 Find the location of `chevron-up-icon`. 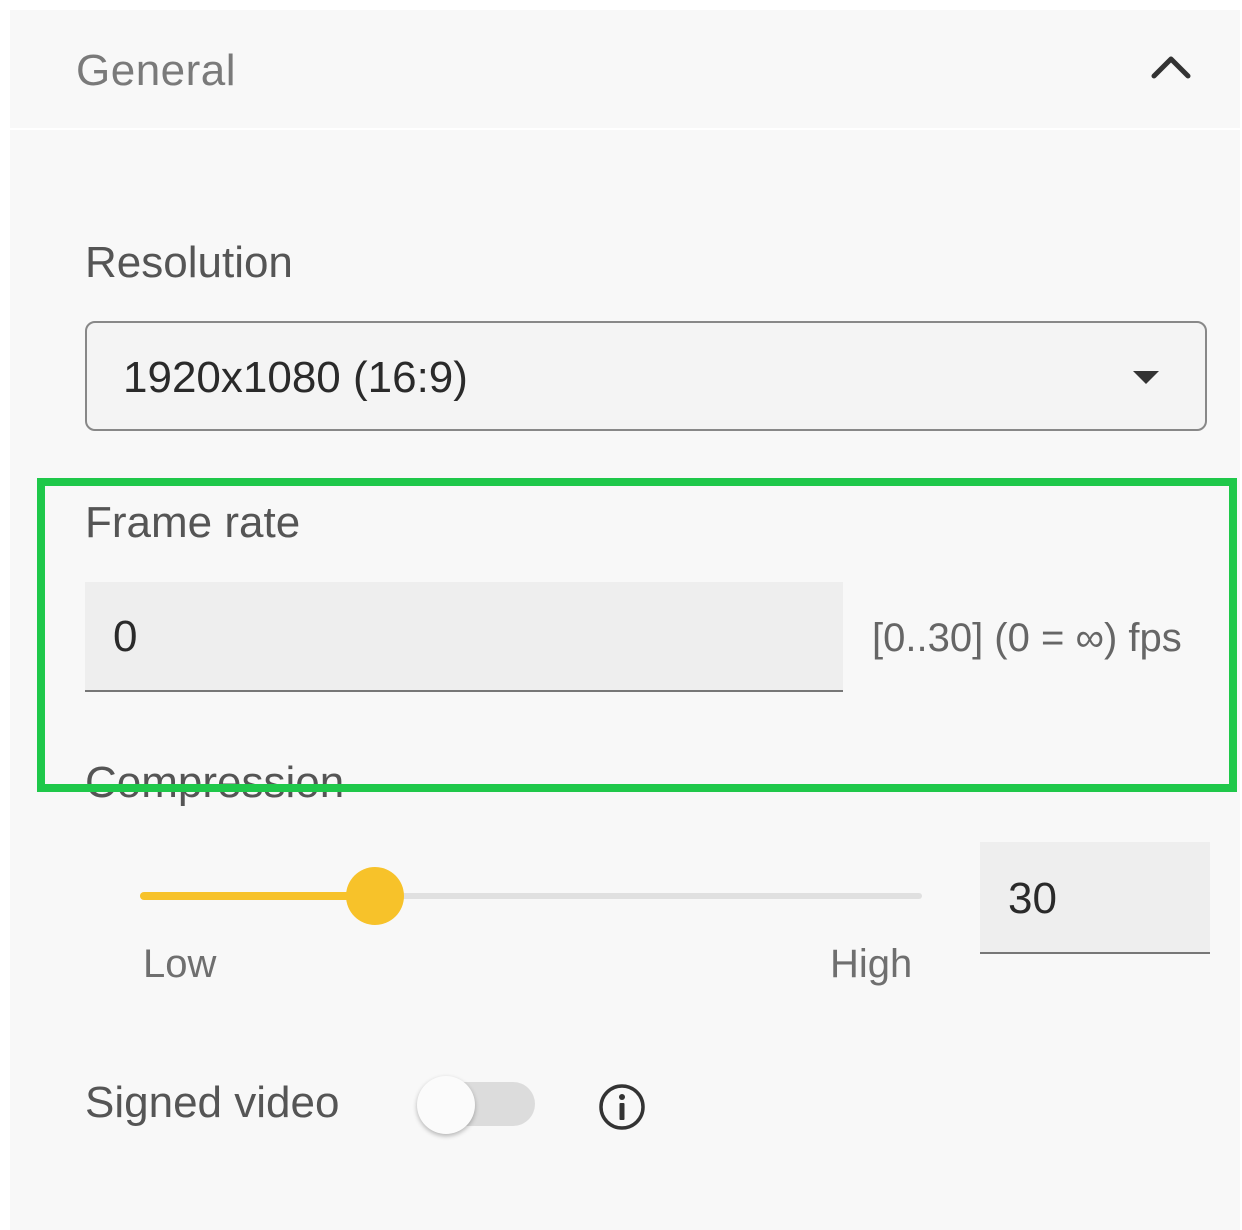

chevron-up-icon is located at coordinates (1171, 67).